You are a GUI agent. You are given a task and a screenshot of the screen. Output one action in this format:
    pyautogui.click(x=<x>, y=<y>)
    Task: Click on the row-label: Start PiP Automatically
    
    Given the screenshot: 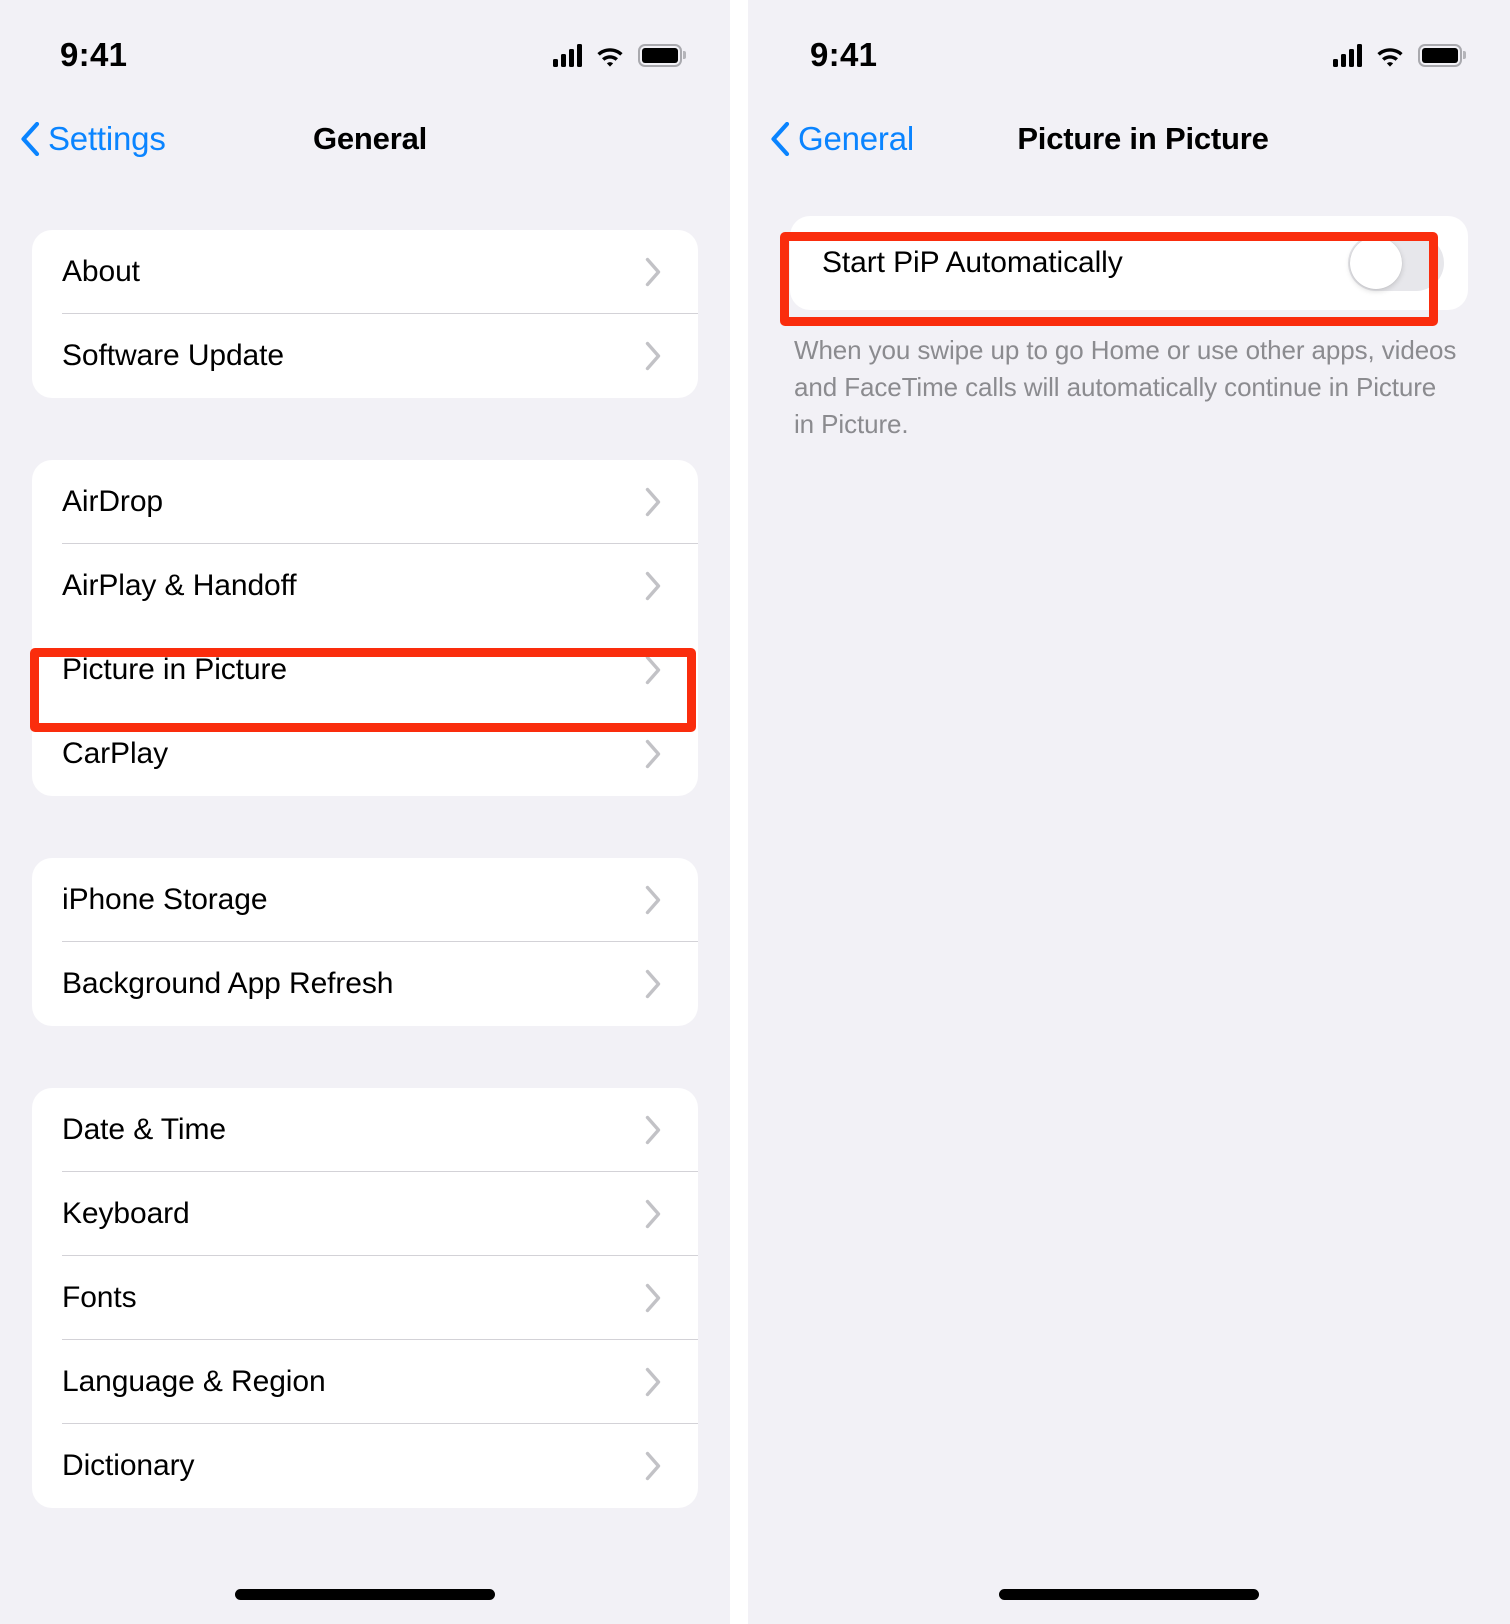 What is the action you would take?
    pyautogui.click(x=972, y=262)
    